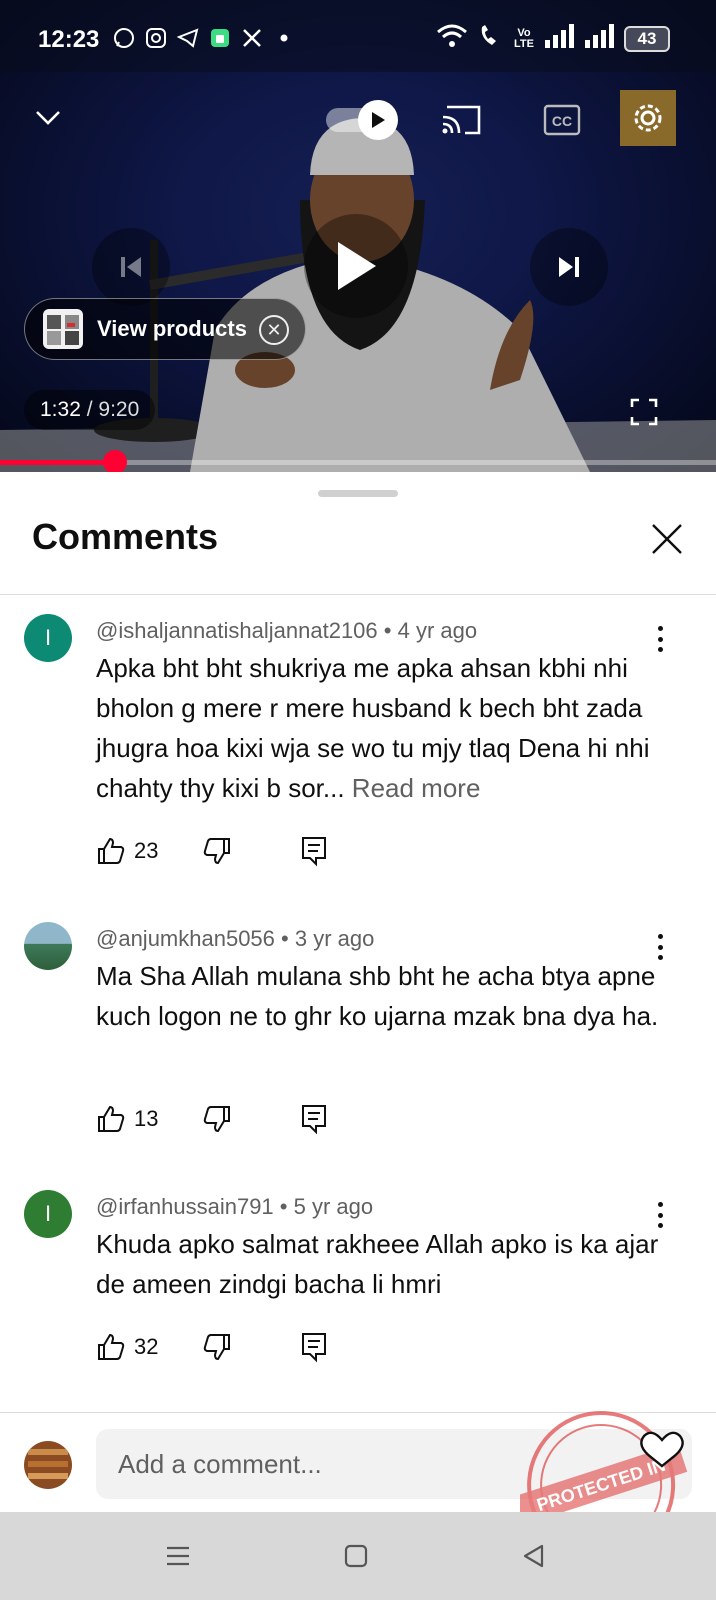  Describe the element at coordinates (524, 38) in the screenshot. I see `volte-icon: Vo LTE` at that location.